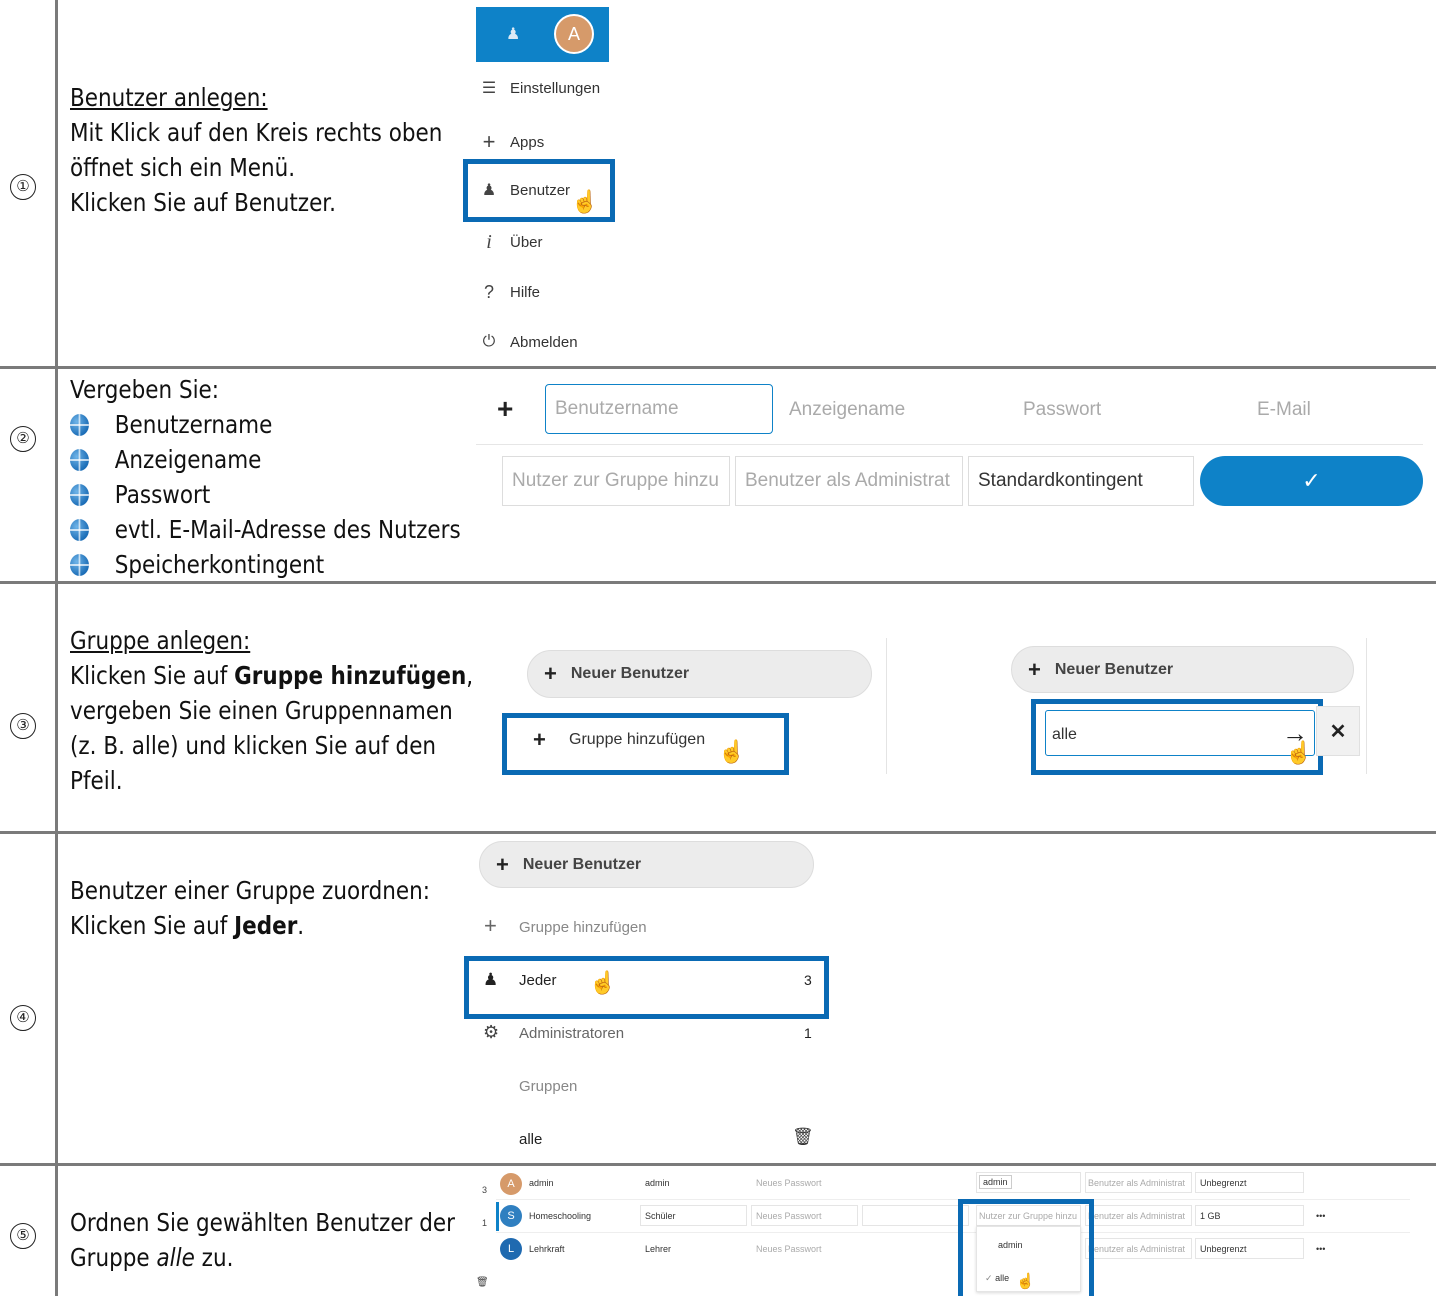 The width and height of the screenshot is (1436, 1296). Describe the element at coordinates (470, 675) in the screenshot. I see `step-3-text-part: ,` at that location.